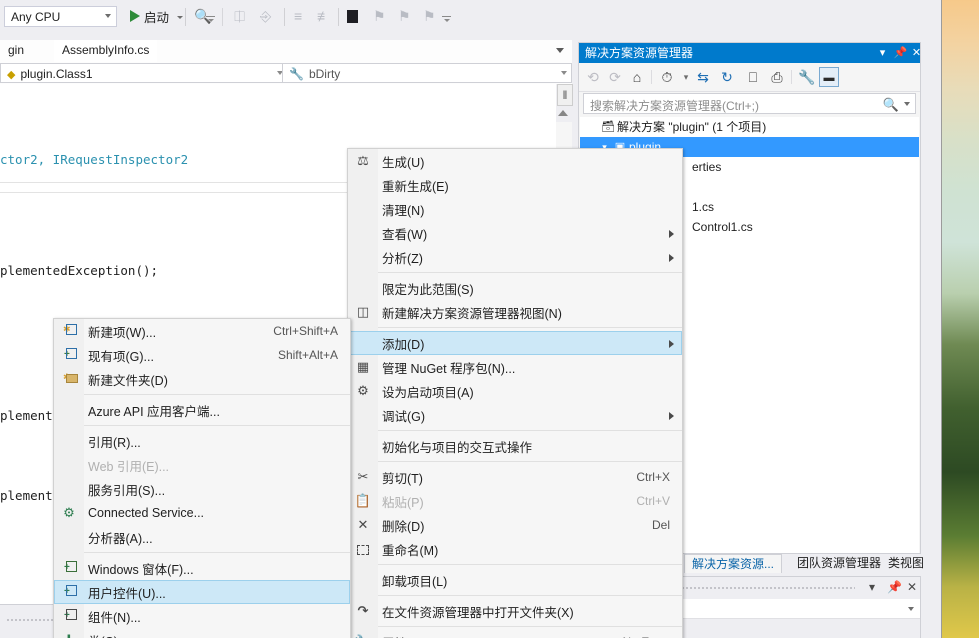 The image size is (979, 638). Describe the element at coordinates (515, 477) in the screenshot. I see `menu-item-cut: ✂ 剪切(T) Ctrl+X` at that location.